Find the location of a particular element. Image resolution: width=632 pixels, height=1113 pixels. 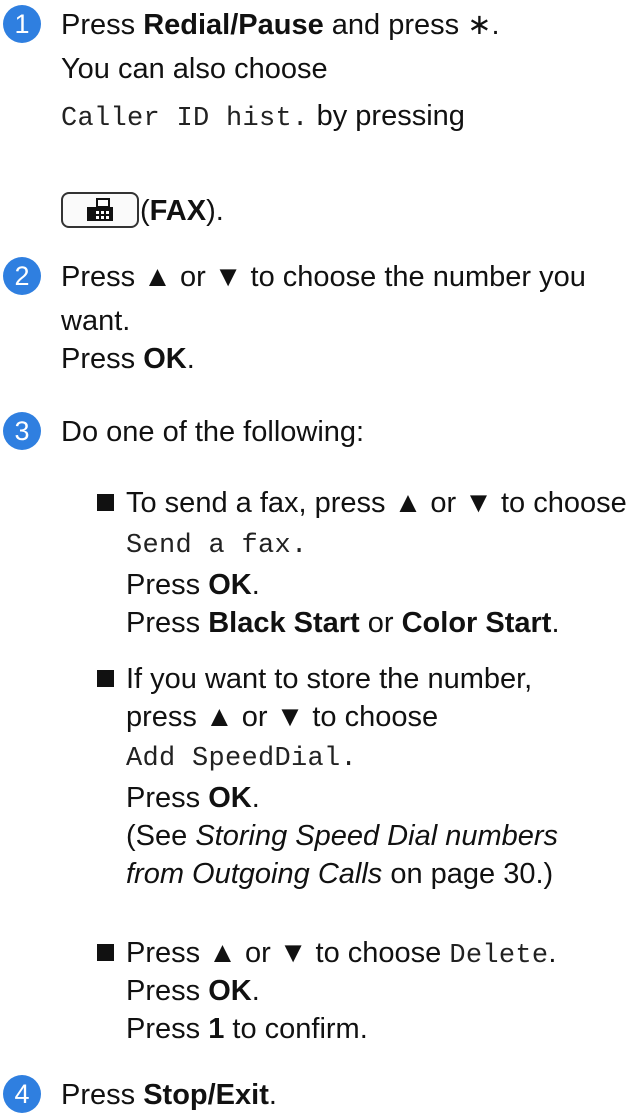

key-1: 1 is located at coordinates (216, 1029).